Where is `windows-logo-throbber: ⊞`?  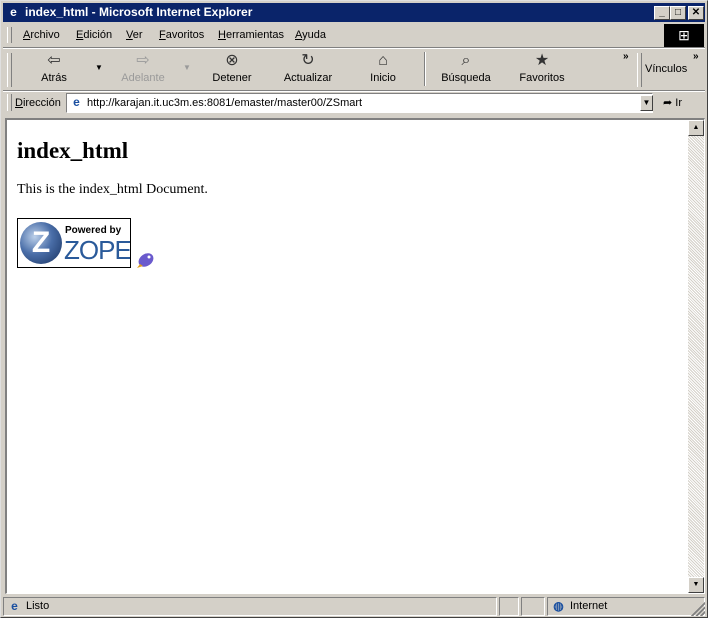
windows-logo-throbber: ⊞ is located at coordinates (684, 35).